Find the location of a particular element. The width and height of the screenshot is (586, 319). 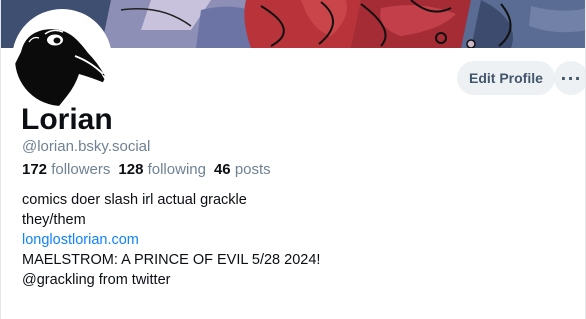

bio-line: MAELSTROM: A PRINCE OF EVIL 5/28 2024! is located at coordinates (171, 260).